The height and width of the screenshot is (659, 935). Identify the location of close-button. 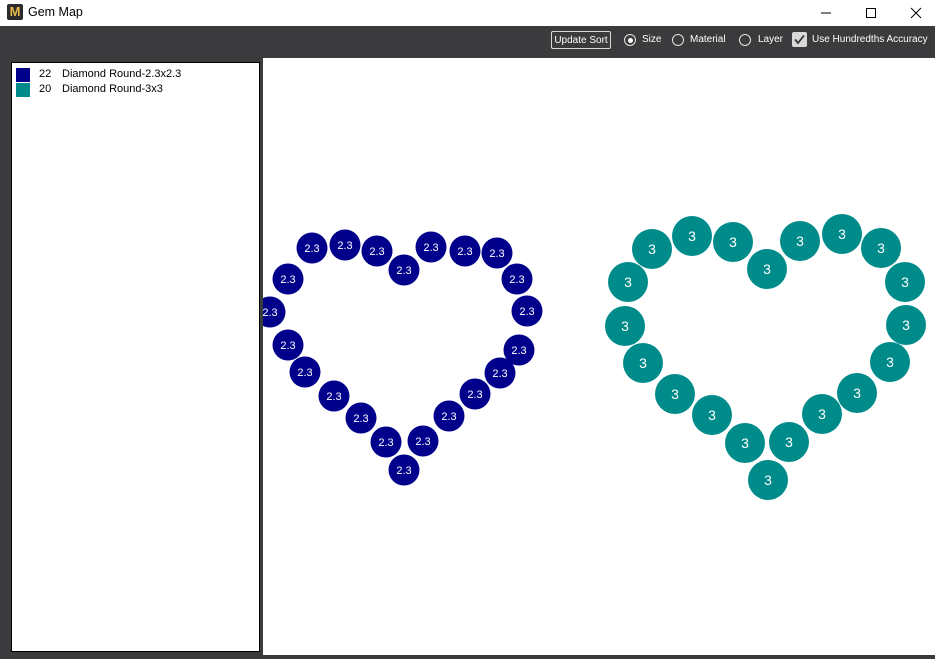
(914, 13).